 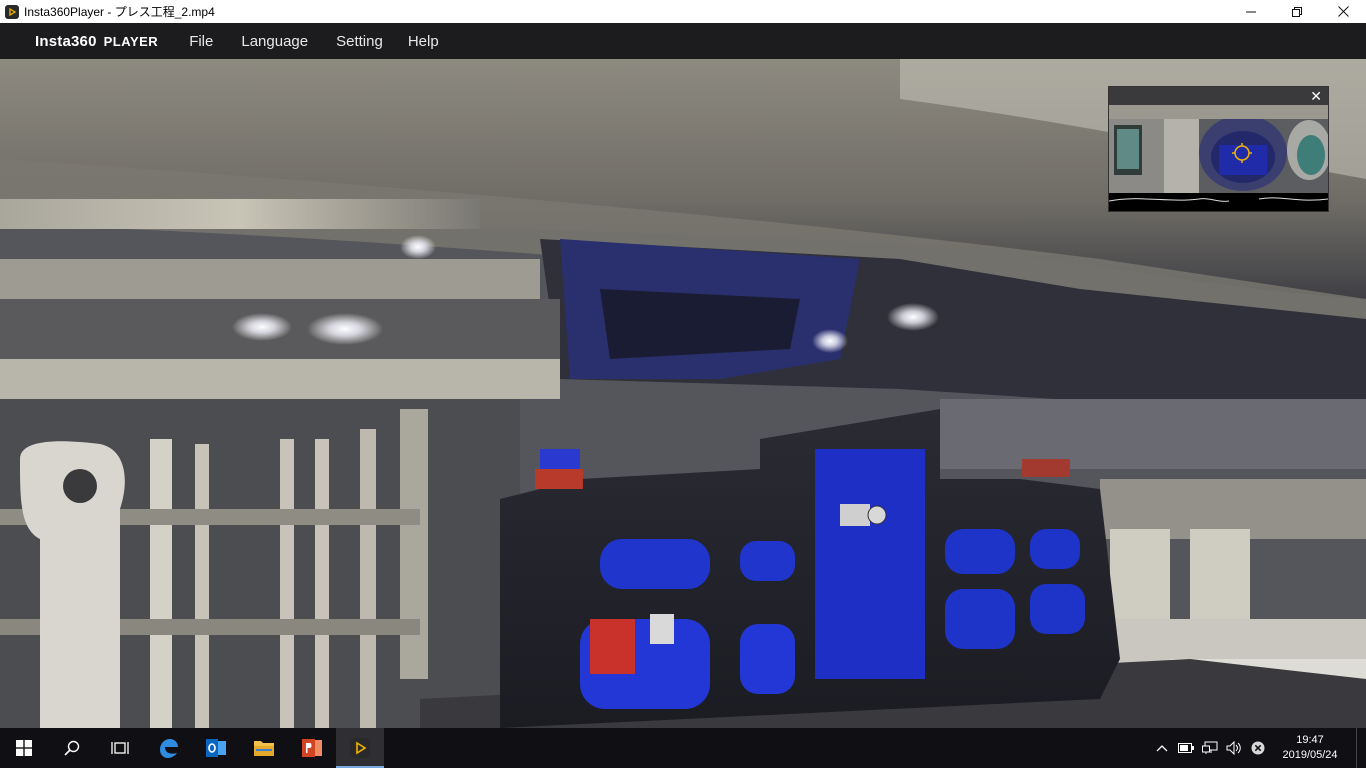 I want to click on edge-icon, so click(x=169, y=748).